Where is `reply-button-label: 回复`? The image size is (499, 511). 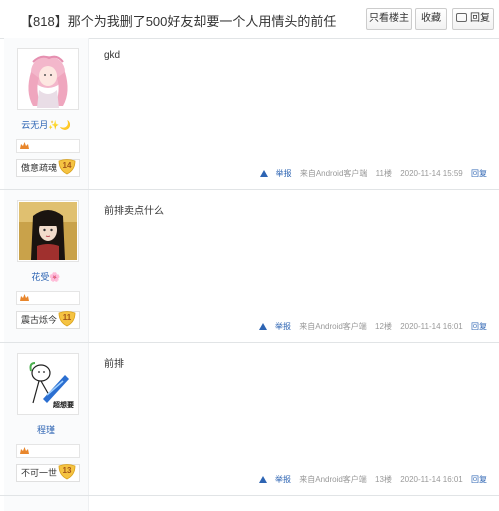 reply-button-label: 回复 is located at coordinates (480, 18).